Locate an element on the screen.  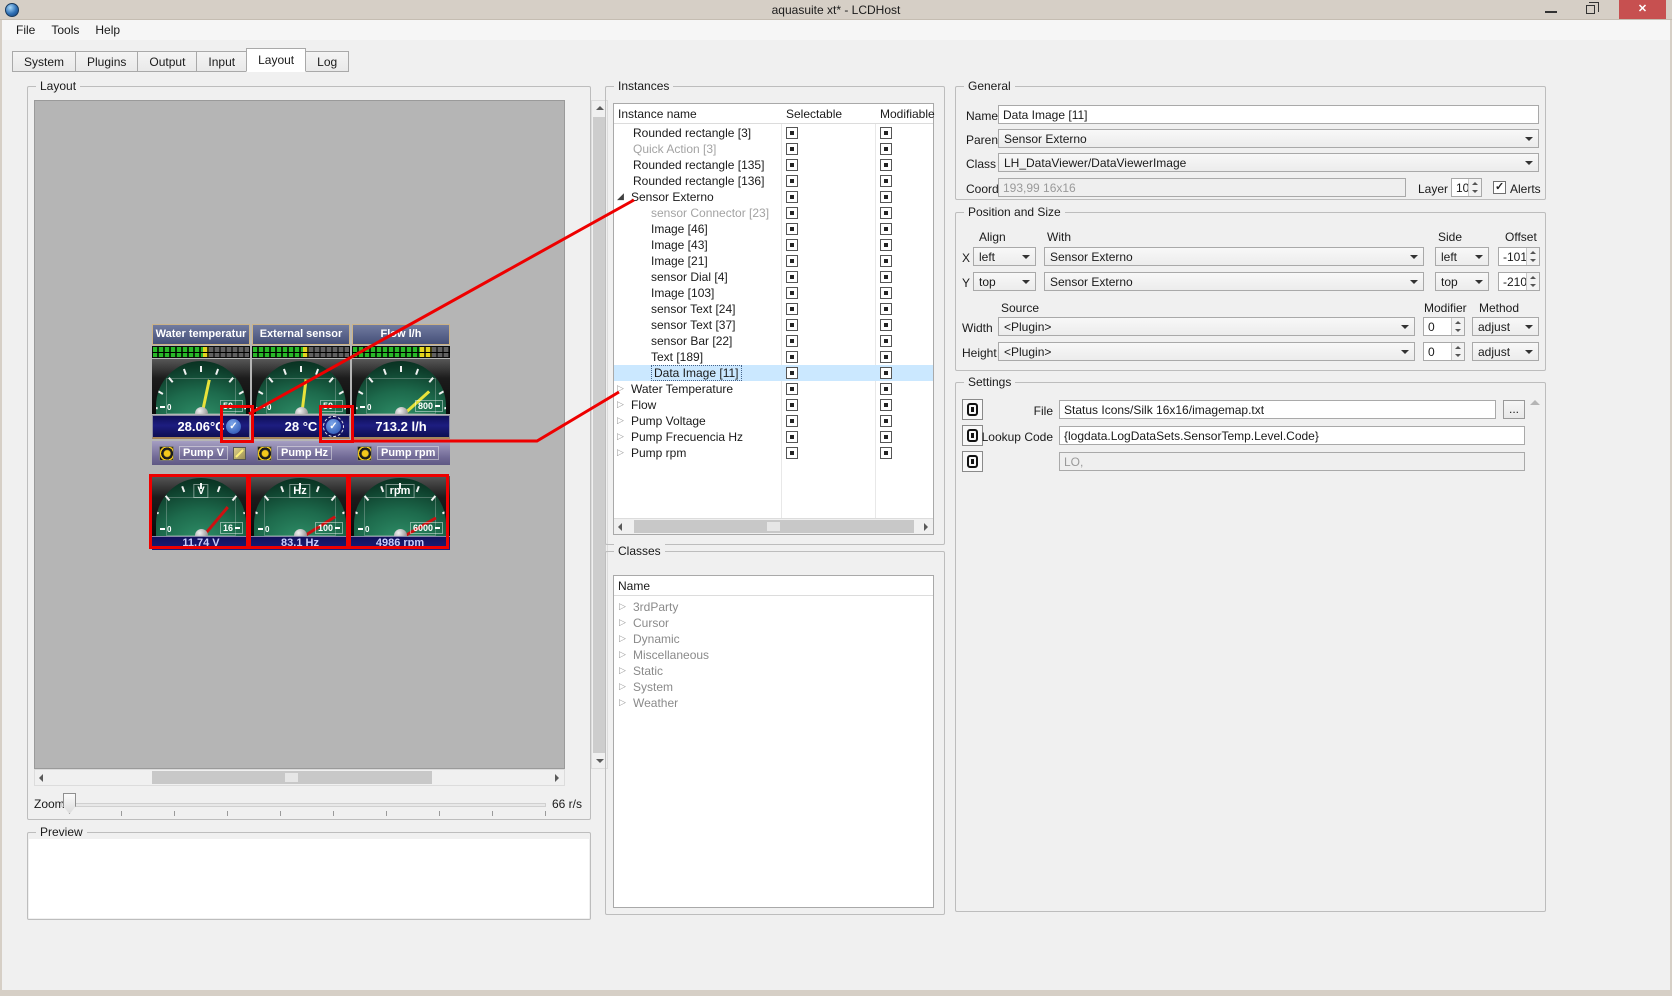
gauge-bezel: V 0 16 is located at coordinates (201, 506).